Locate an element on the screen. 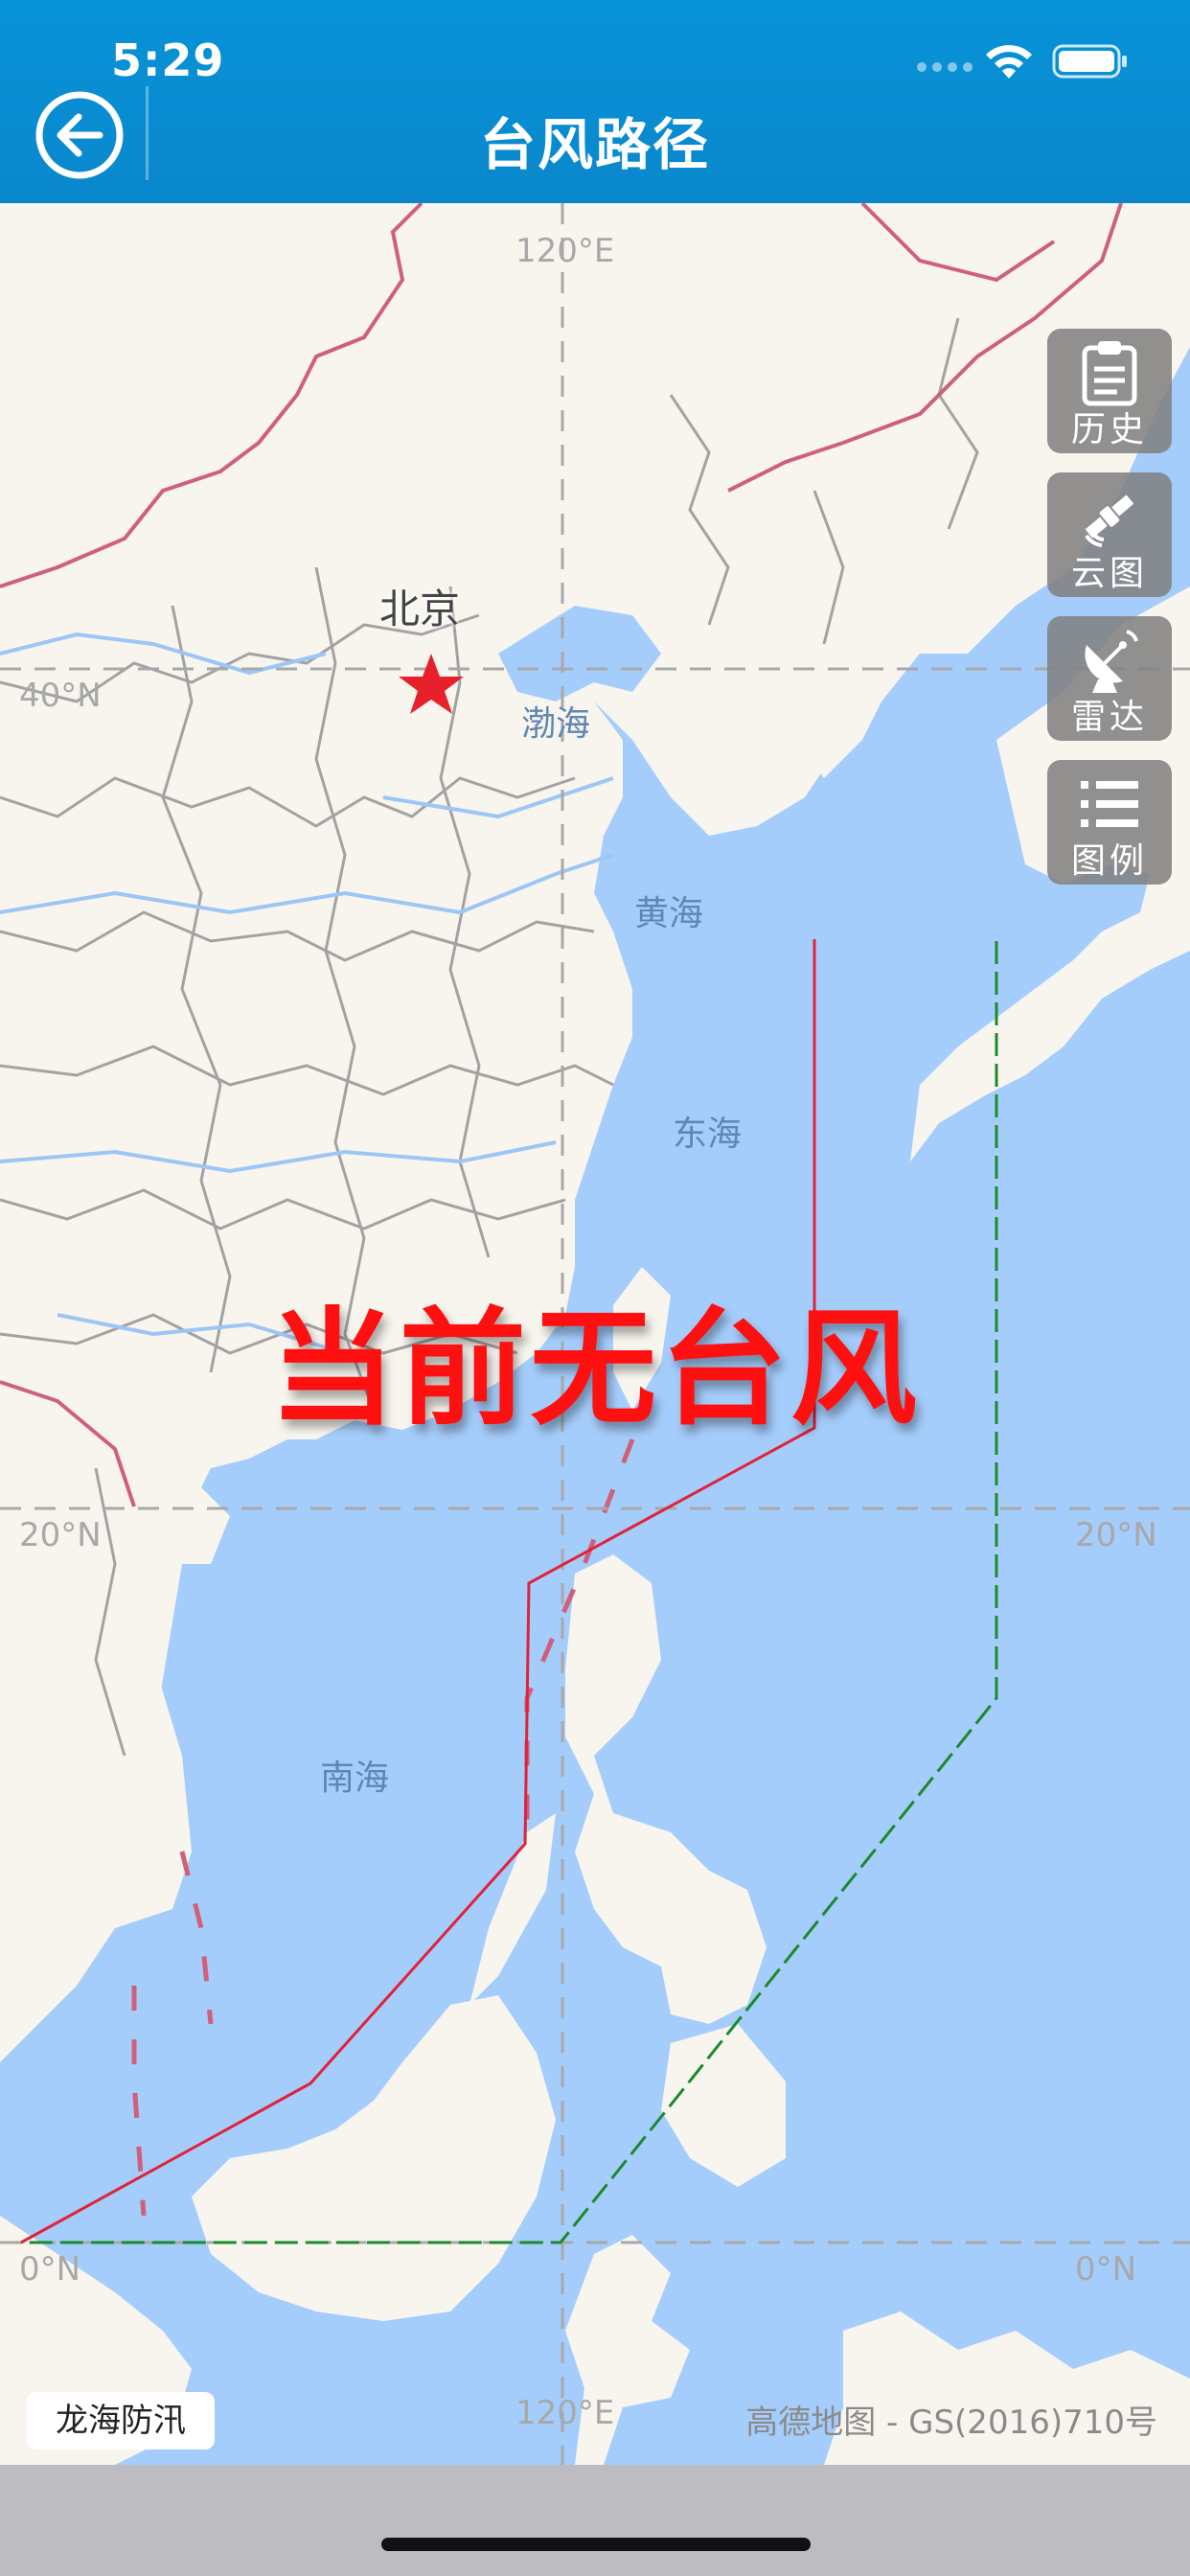  legend-button: 图例 is located at coordinates (1109, 822).